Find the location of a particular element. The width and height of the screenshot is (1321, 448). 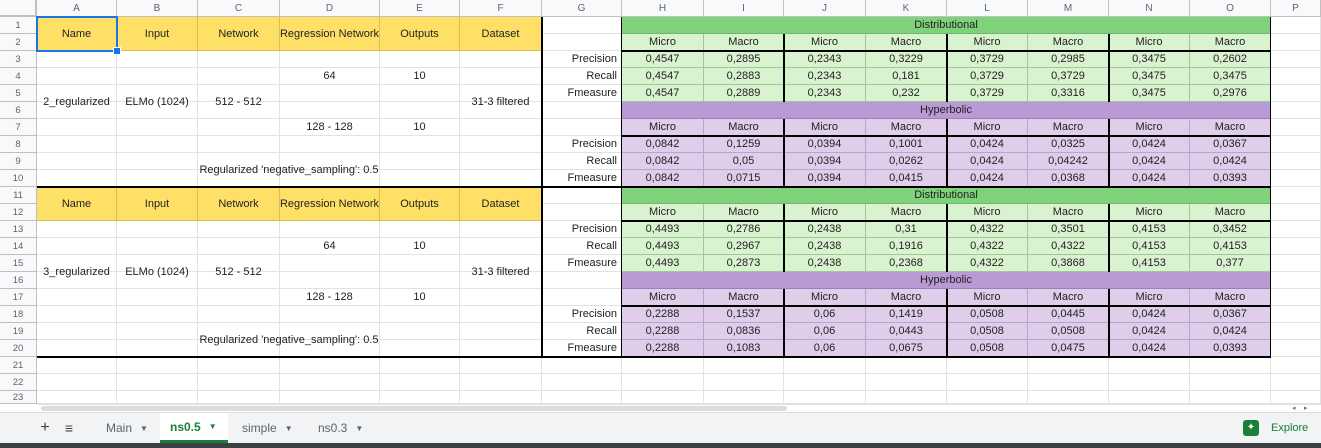

scroll-left-icon: ◂ is located at coordinates (1294, 408).